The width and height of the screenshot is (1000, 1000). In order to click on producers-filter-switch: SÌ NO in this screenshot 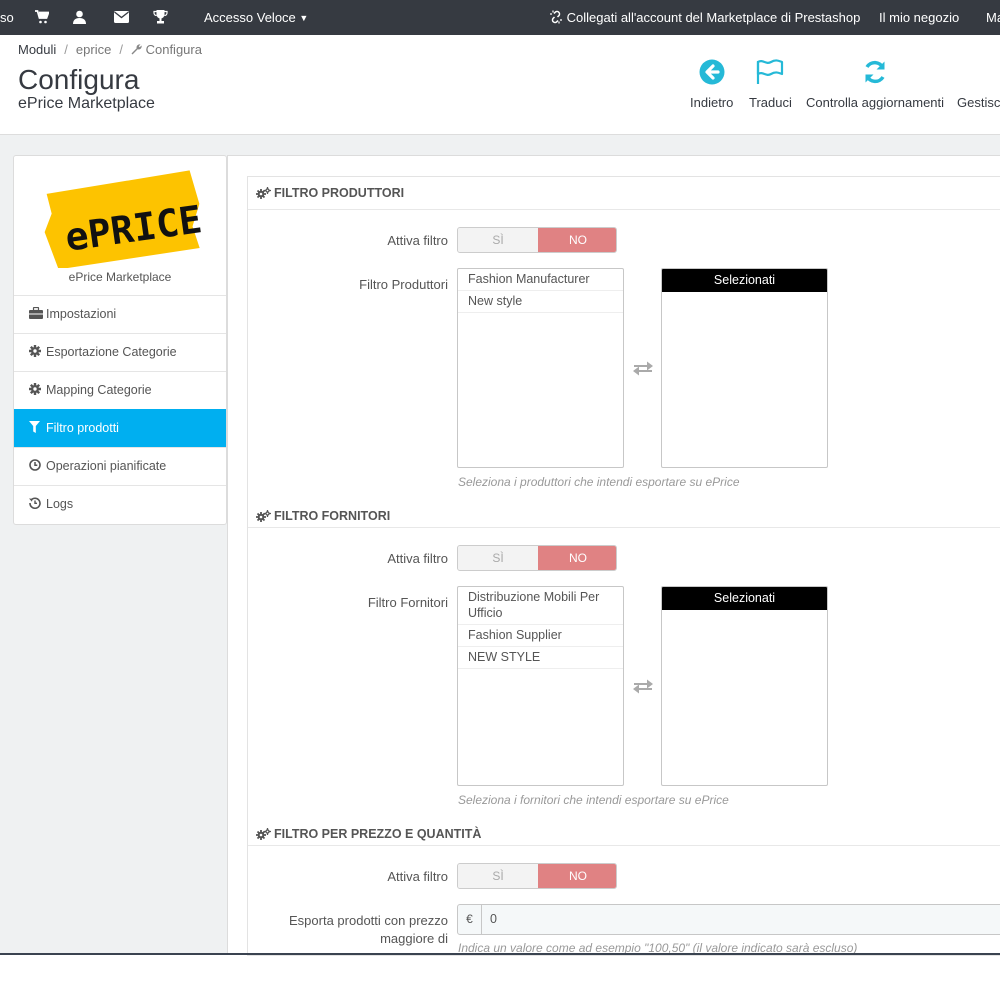, I will do `click(537, 240)`.